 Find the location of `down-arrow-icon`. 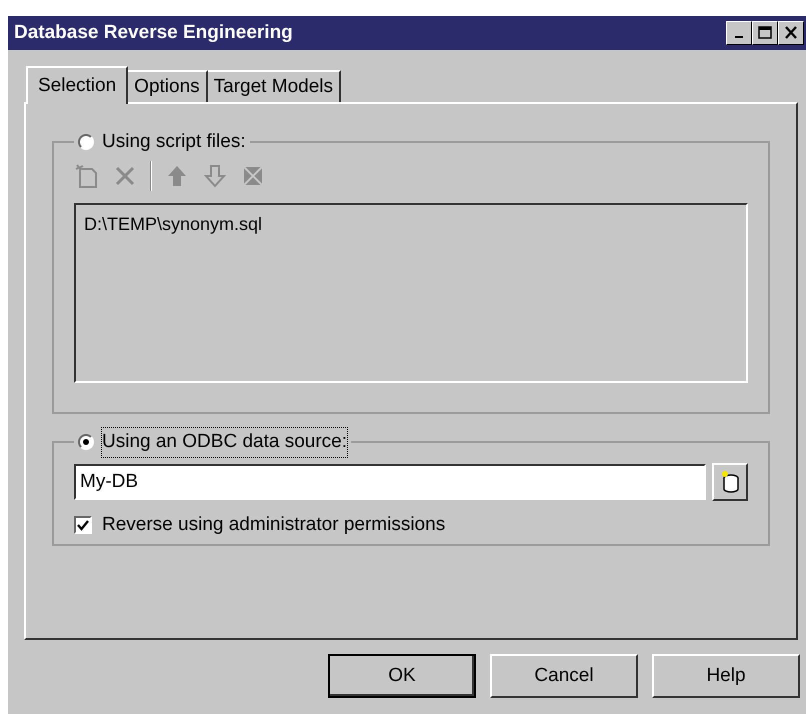

down-arrow-icon is located at coordinates (215, 175).